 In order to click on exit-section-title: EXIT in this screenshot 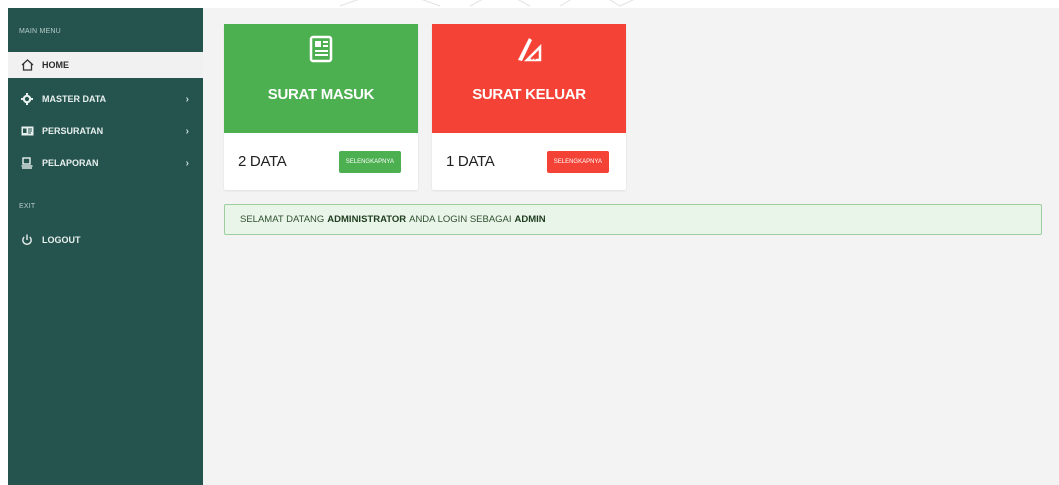, I will do `click(27, 206)`.